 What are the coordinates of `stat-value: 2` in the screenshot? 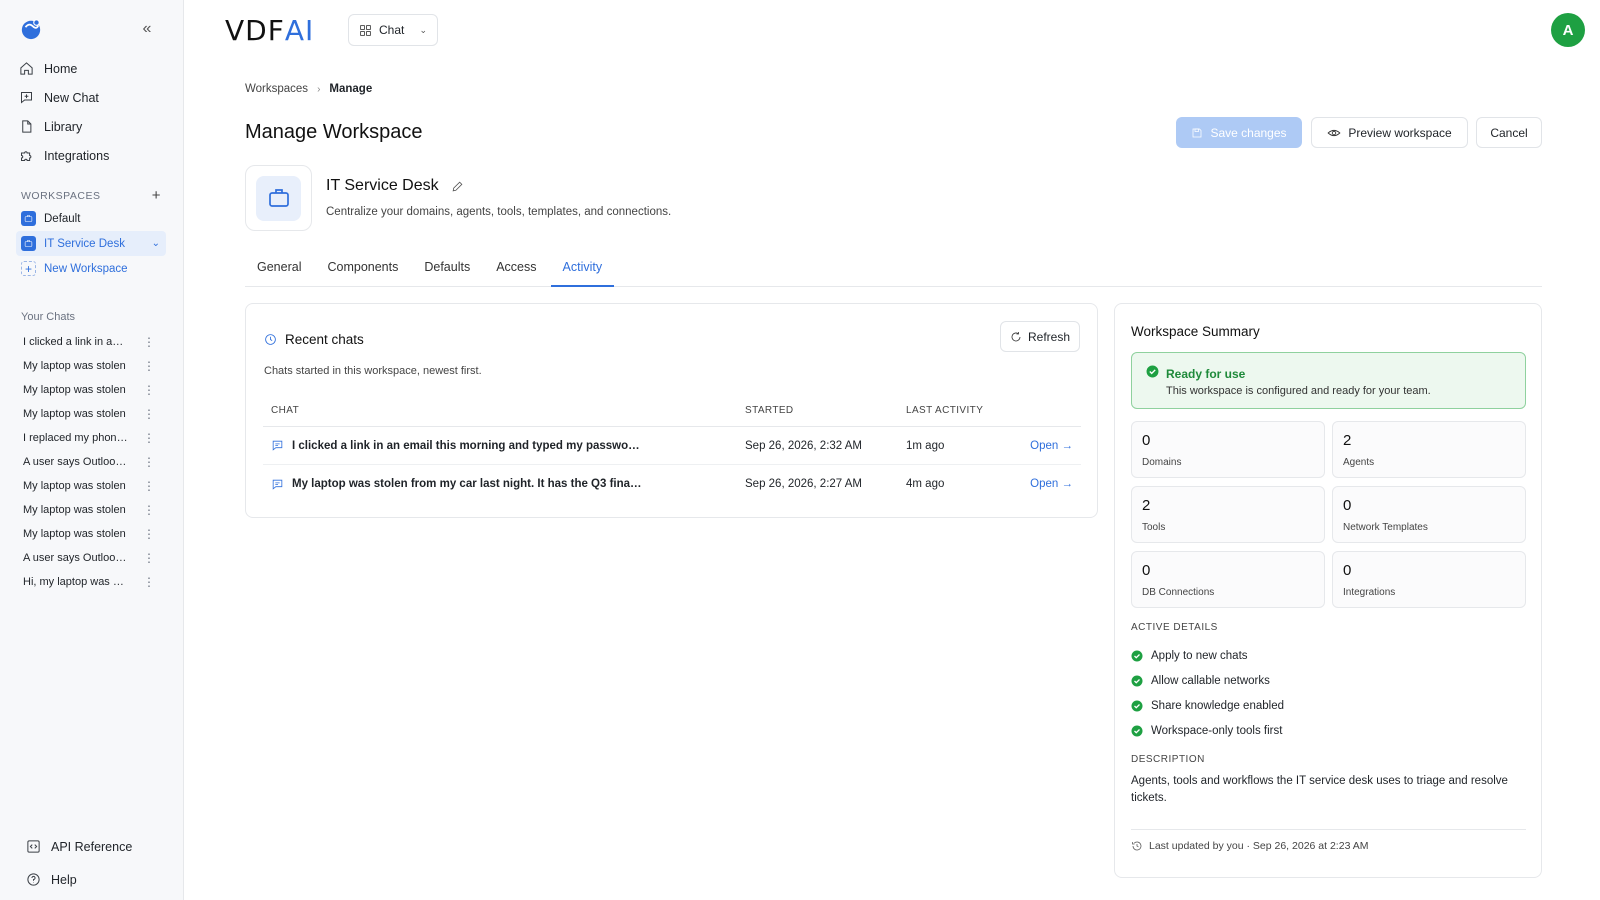 It's located at (1146, 505).